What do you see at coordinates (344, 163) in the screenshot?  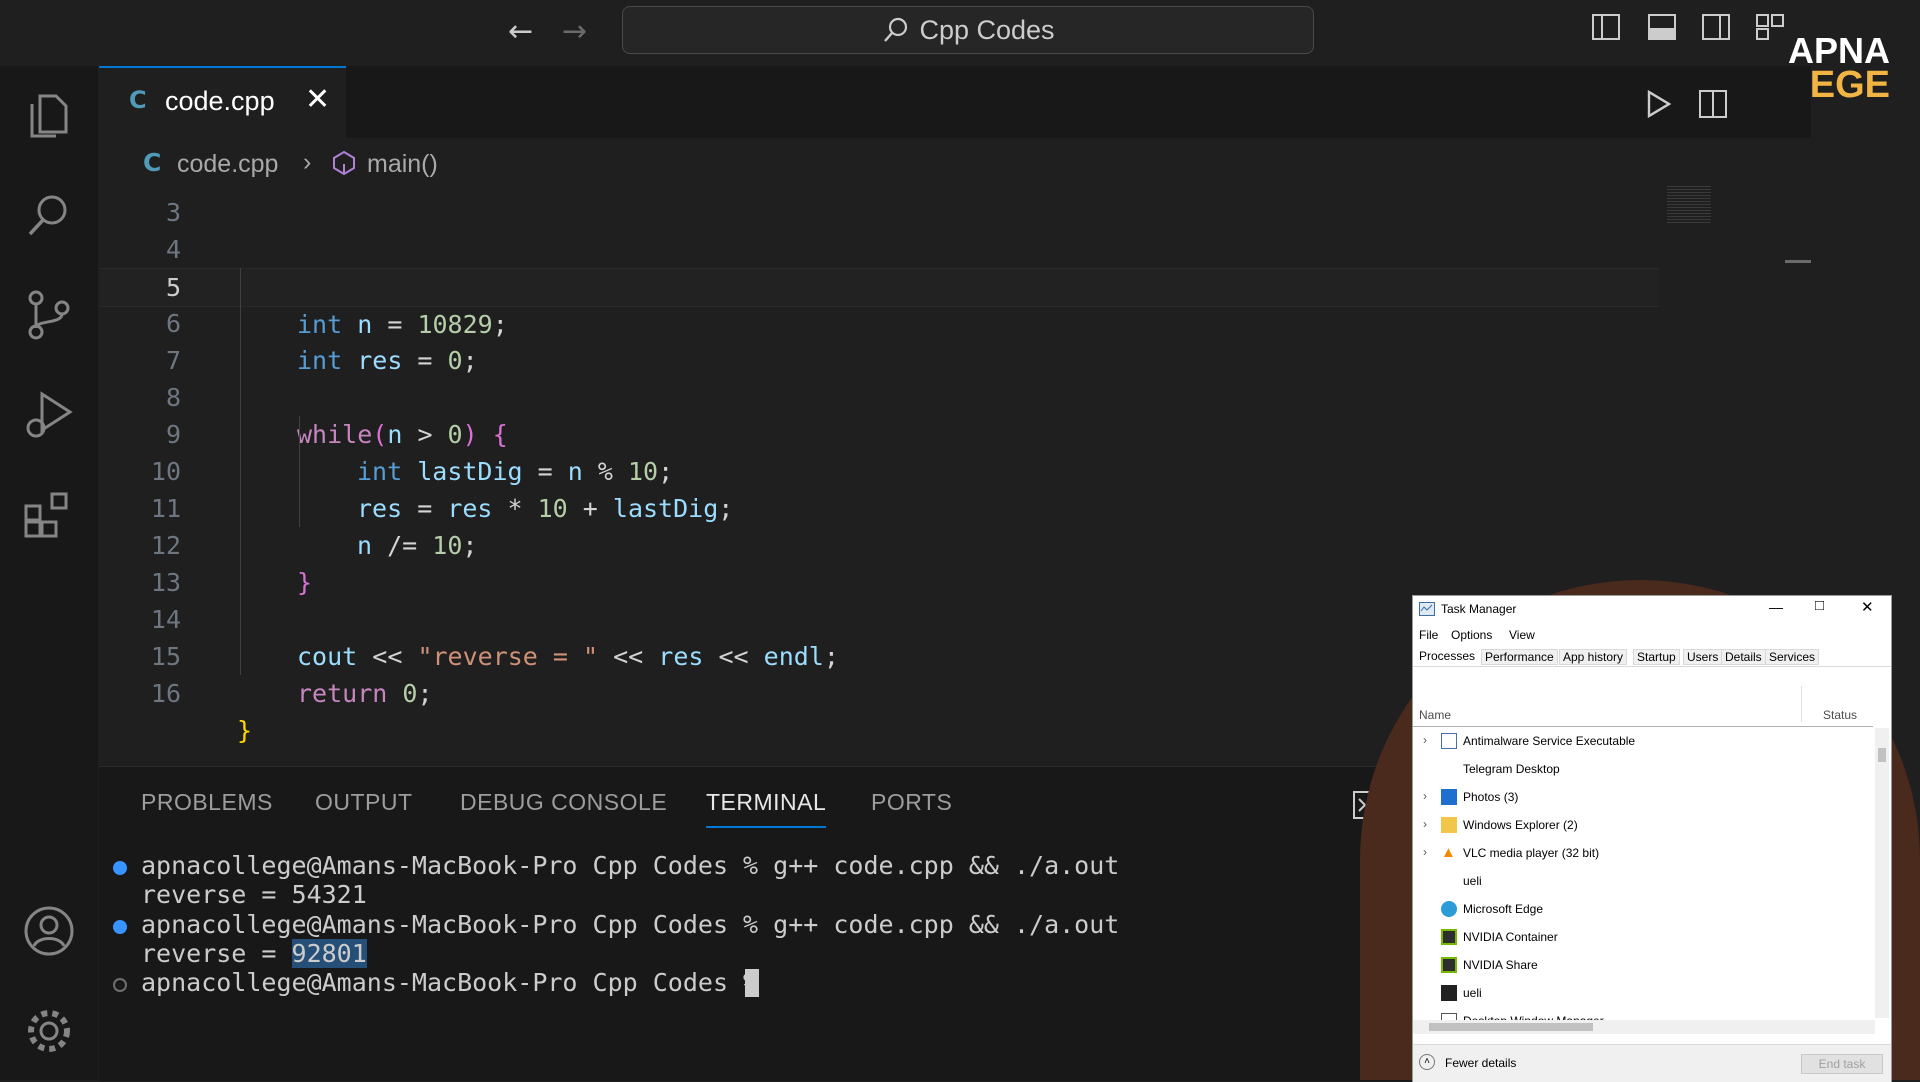 I see `symbol-method-icon` at bounding box center [344, 163].